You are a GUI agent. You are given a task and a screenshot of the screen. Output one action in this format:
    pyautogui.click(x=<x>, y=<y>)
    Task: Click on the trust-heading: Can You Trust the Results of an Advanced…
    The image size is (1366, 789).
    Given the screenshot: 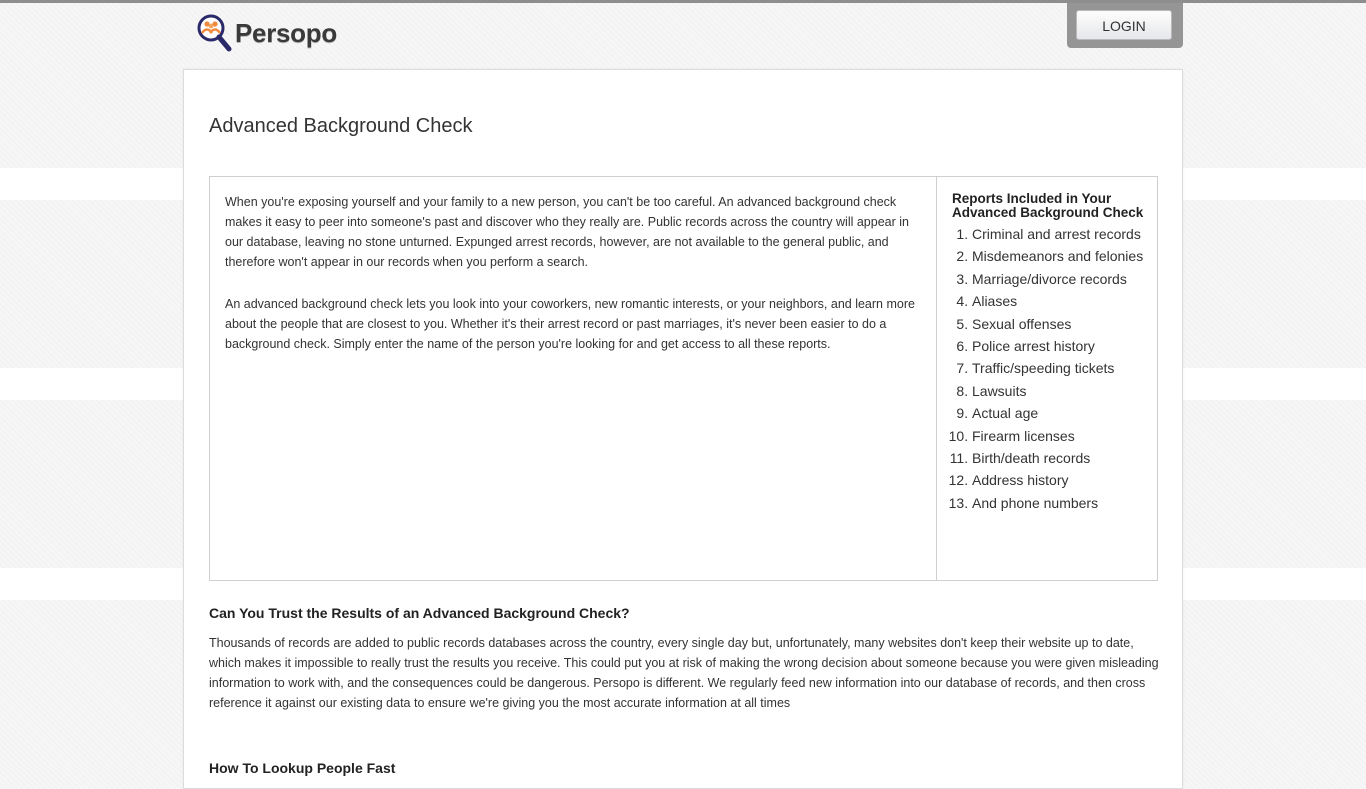 What is the action you would take?
    pyautogui.click(x=419, y=613)
    